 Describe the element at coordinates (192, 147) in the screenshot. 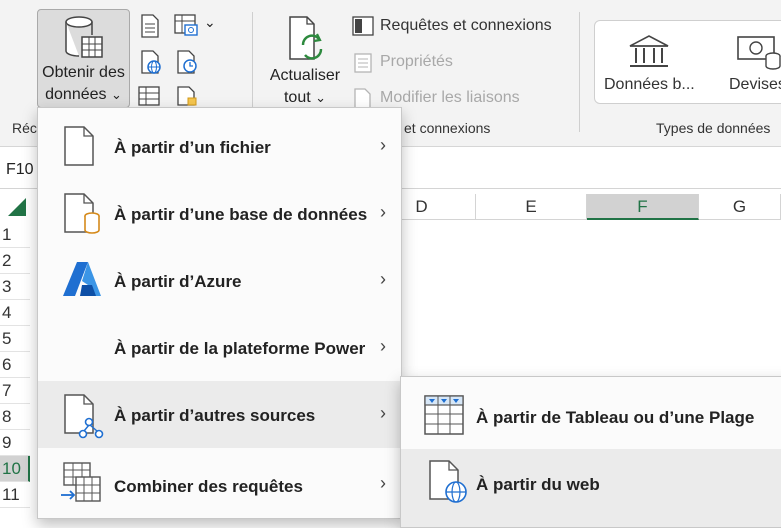

I see `menu-item-label: À partir d’un fichier` at that location.